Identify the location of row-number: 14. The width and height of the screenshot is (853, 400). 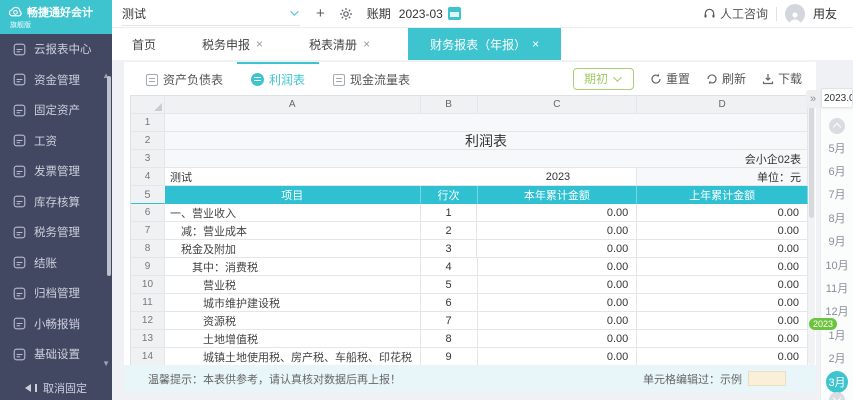
(148, 357).